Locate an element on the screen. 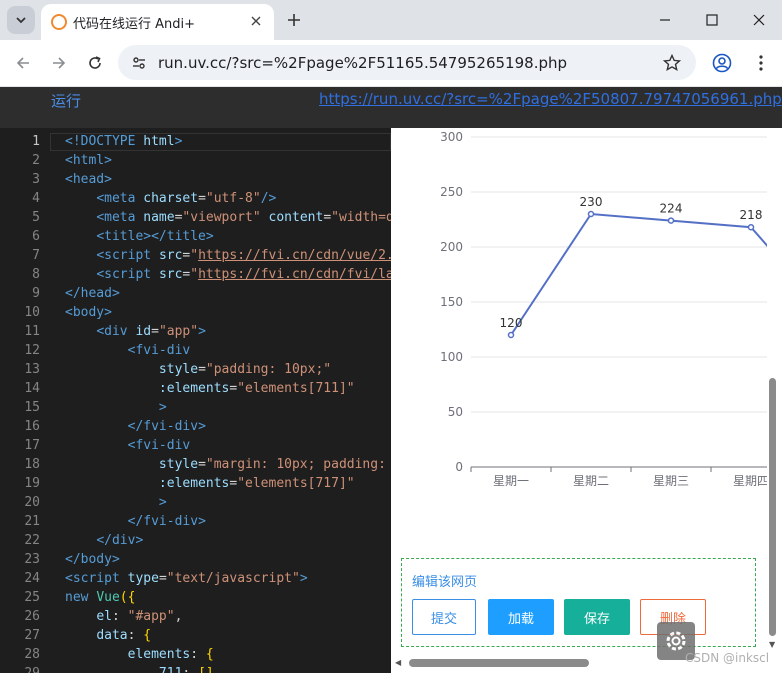 The width and height of the screenshot is (782, 673). code-line: 29 711: [] is located at coordinates (195, 668).